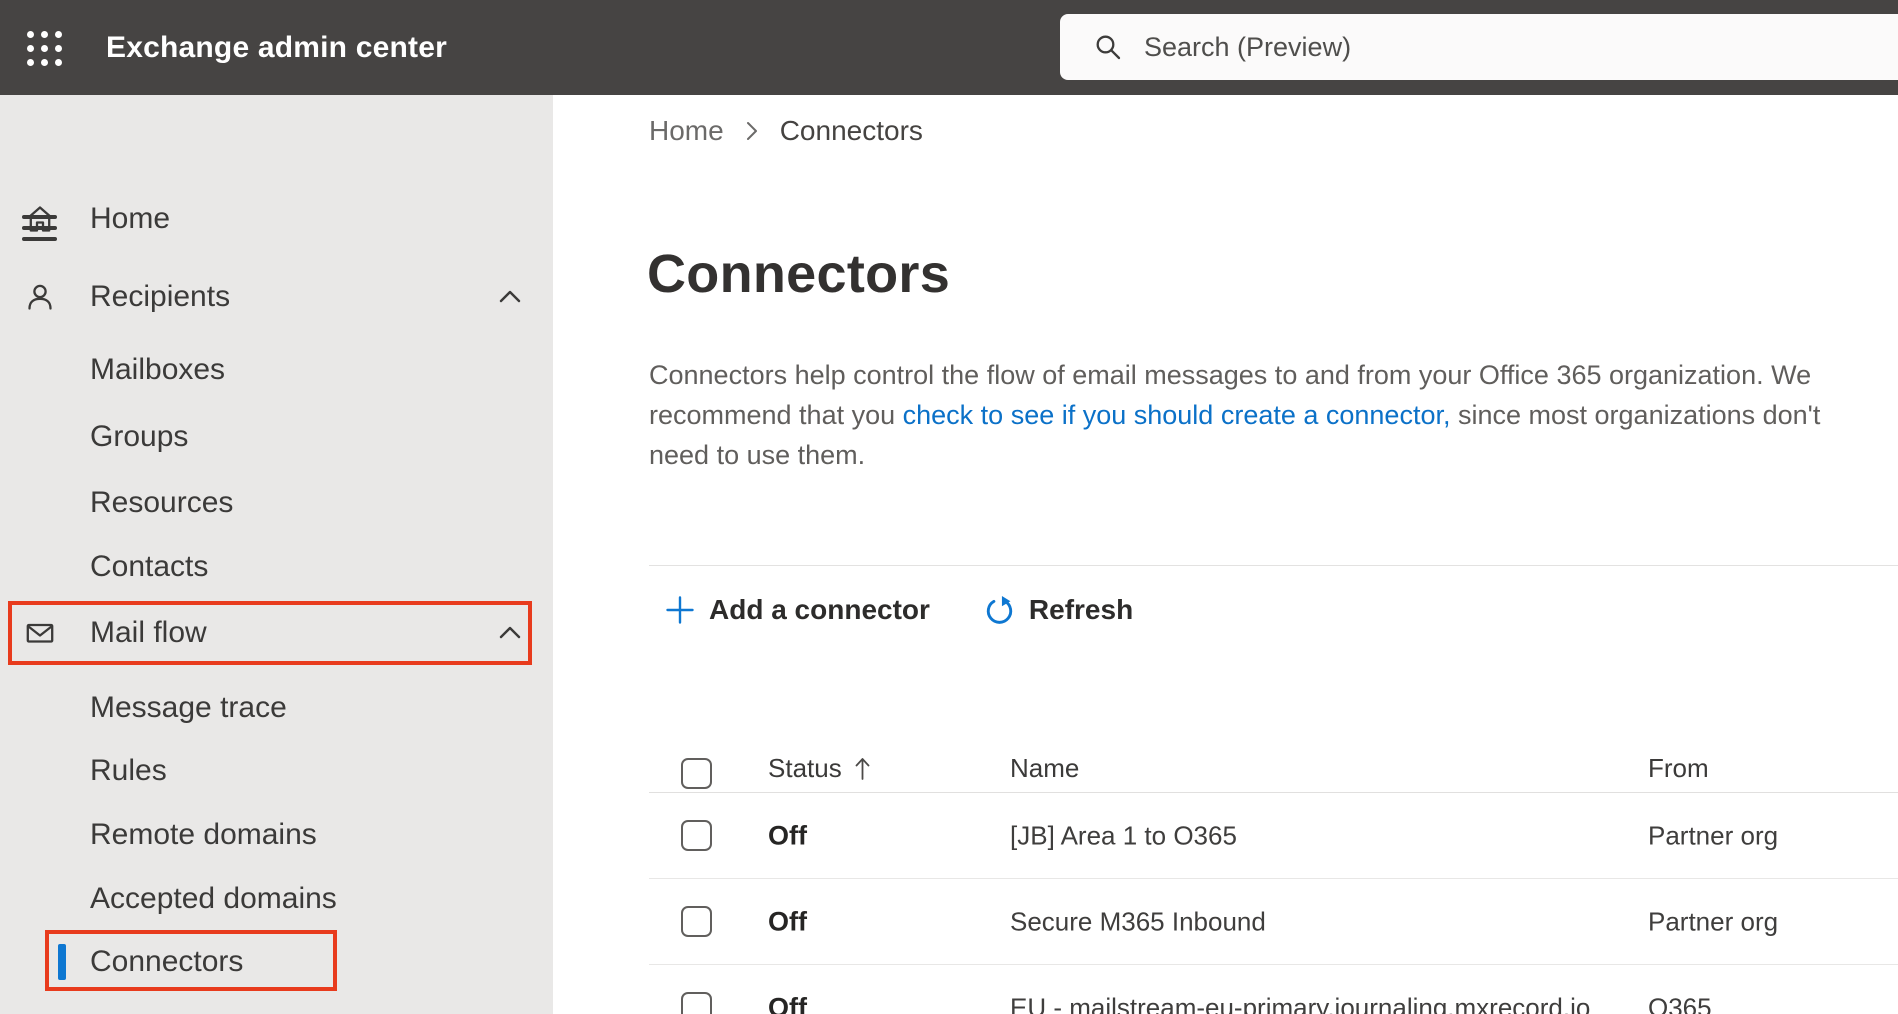 This screenshot has width=1898, height=1014. What do you see at coordinates (851, 130) in the screenshot?
I see `breadcrumb-current: Connectors` at bounding box center [851, 130].